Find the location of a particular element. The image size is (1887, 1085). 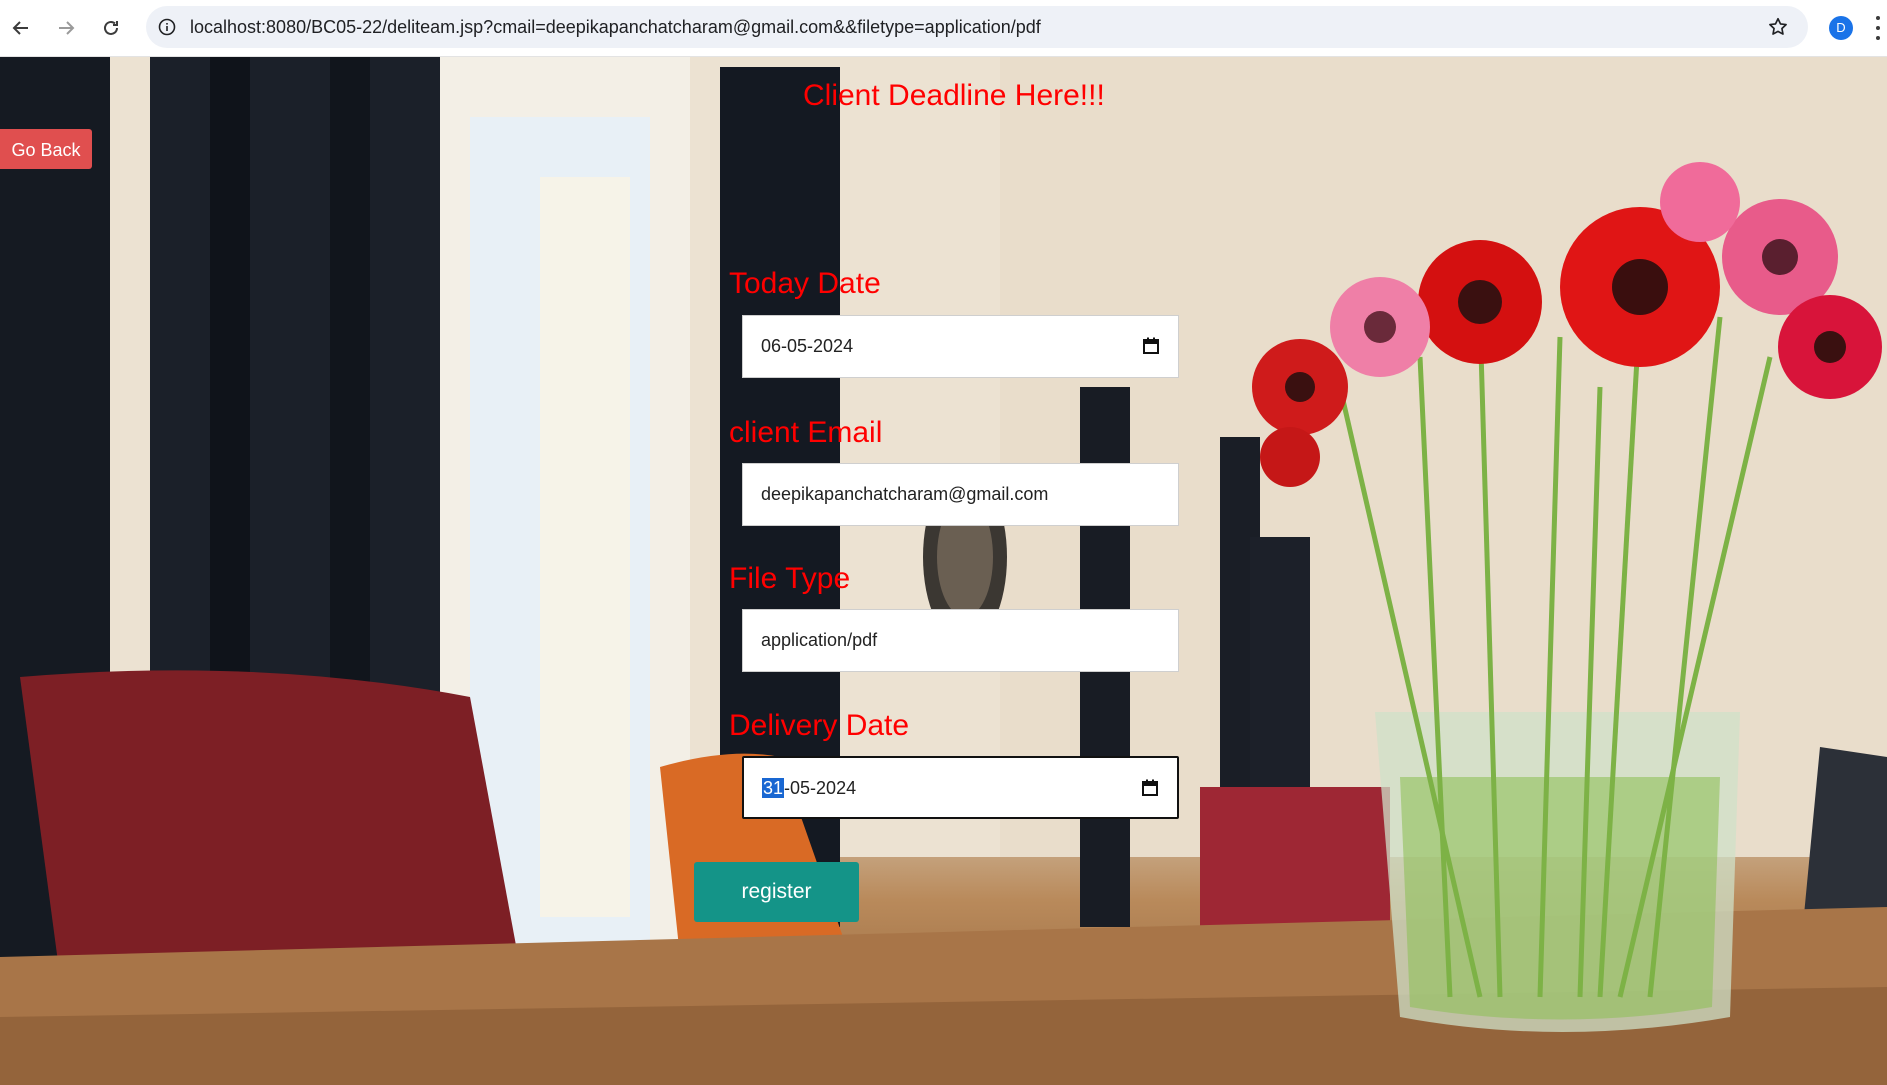

menu-kebab-icon is located at coordinates (1878, 28).